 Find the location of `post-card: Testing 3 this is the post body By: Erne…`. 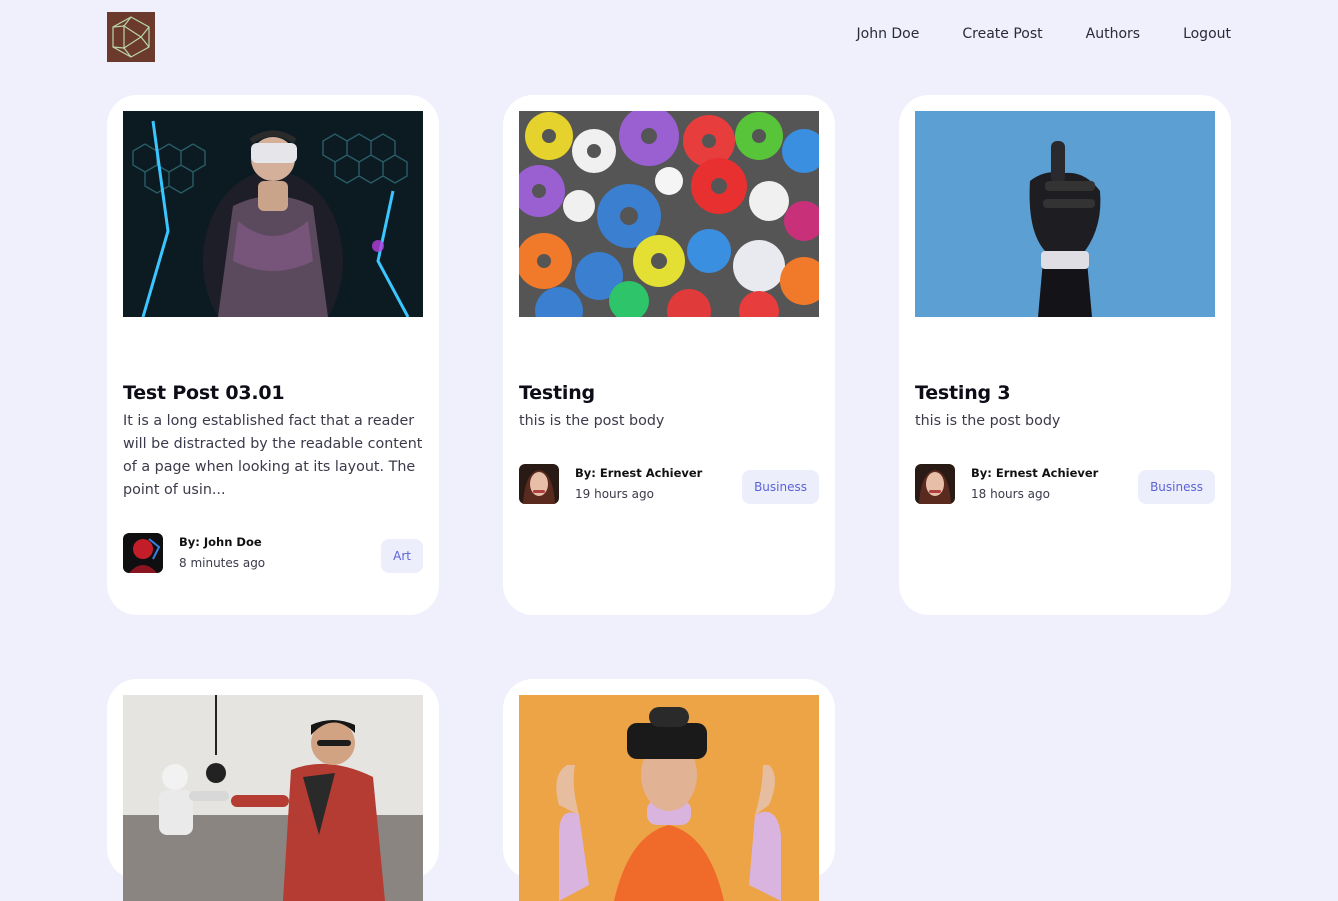

post-card: Testing 3 this is the post body By: Erne… is located at coordinates (1065, 355).